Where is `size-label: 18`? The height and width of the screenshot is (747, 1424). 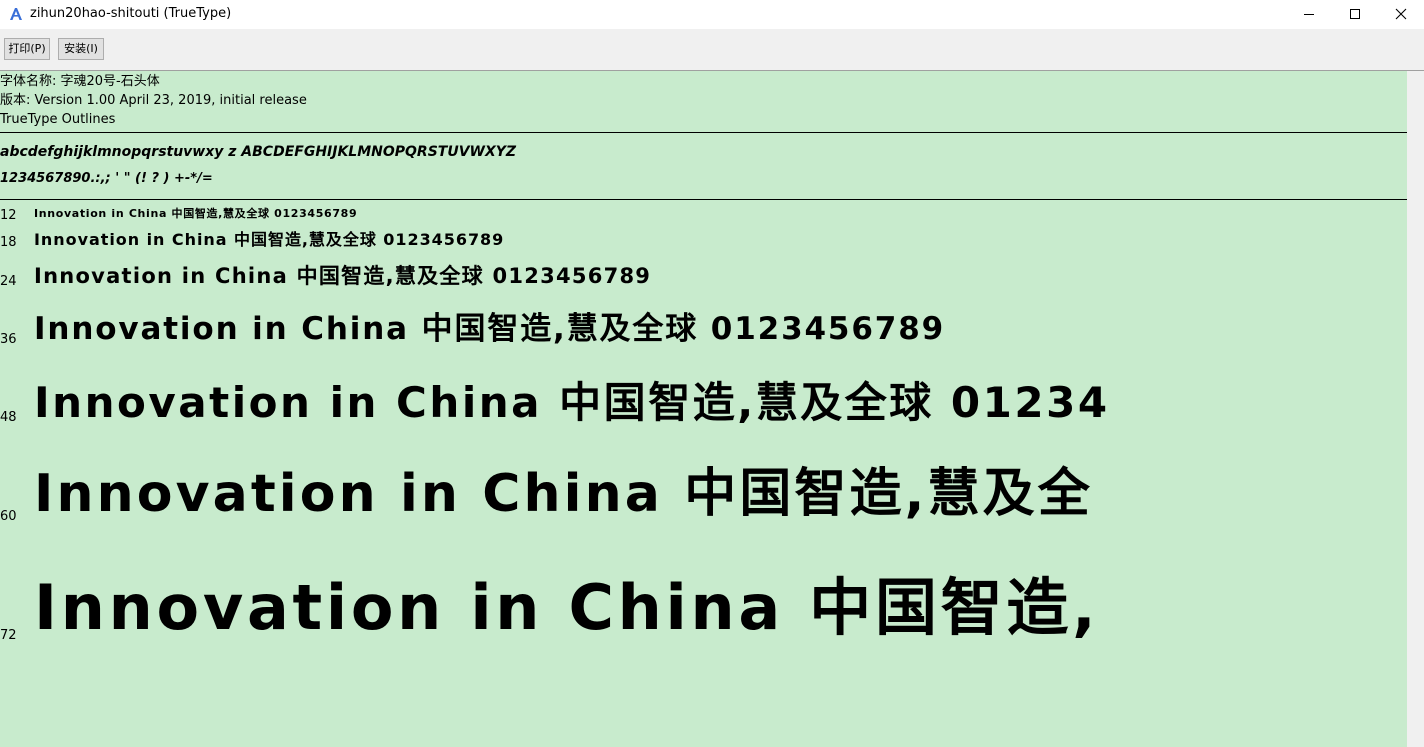 size-label: 18 is located at coordinates (8, 242).